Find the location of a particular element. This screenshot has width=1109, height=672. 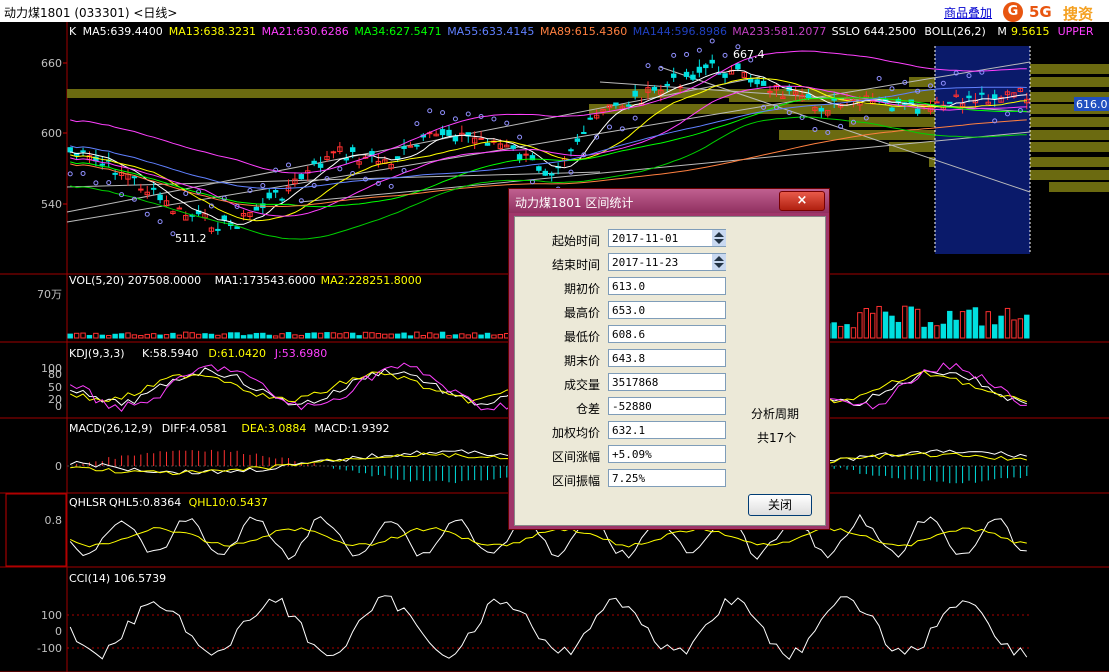

current-price-label: 616.0 is located at coordinates (1092, 104).